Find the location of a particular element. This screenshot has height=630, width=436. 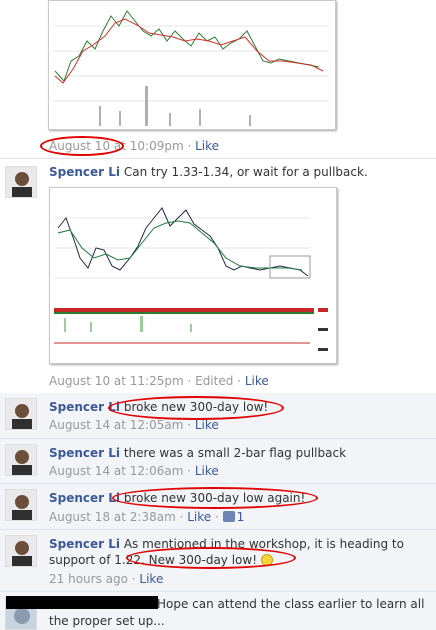

smiley-icon is located at coordinates (266, 560).